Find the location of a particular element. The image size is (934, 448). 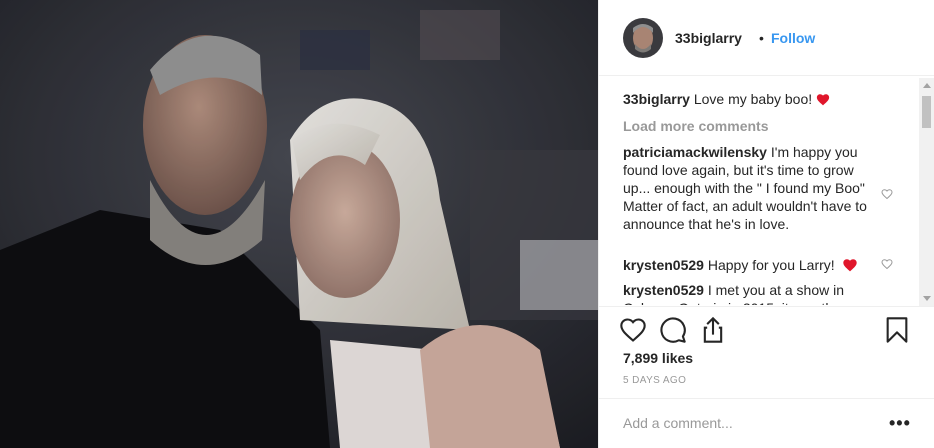

heart-outline-icon is located at coordinates (633, 330).